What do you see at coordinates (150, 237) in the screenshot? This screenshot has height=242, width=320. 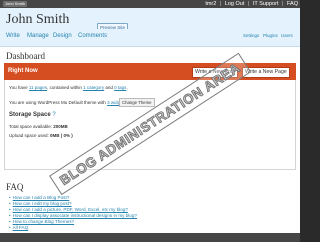 I see `admin-footer` at bounding box center [150, 237].